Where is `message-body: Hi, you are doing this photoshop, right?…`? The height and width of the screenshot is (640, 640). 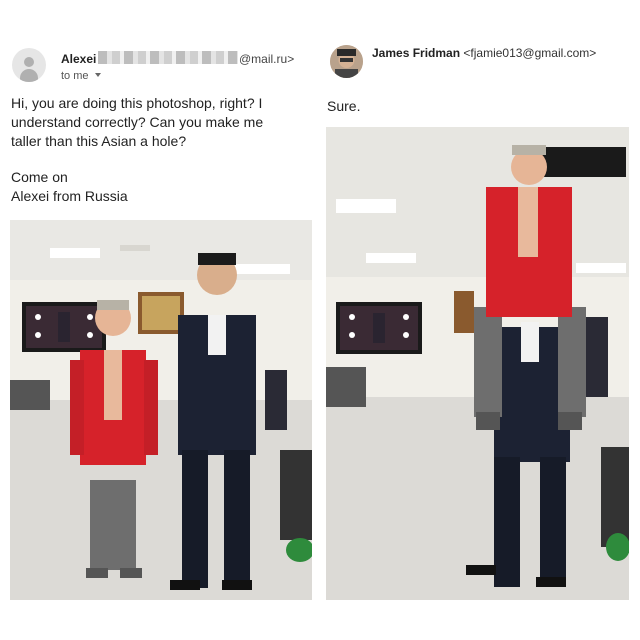 message-body: Hi, you are doing this photoshop, right?… is located at coordinates (137, 122).